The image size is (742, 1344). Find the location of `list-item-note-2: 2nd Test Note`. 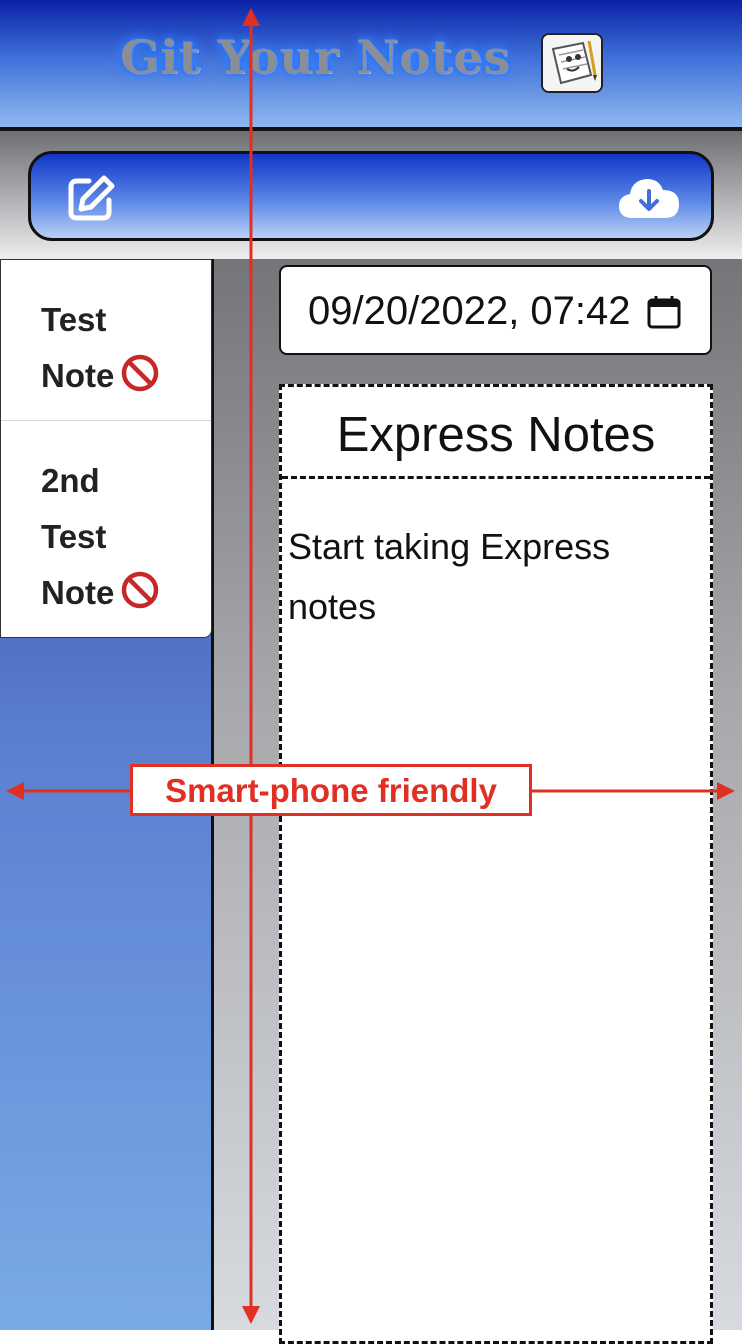

list-item-note-2: 2nd Test Note is located at coordinates (106, 529).